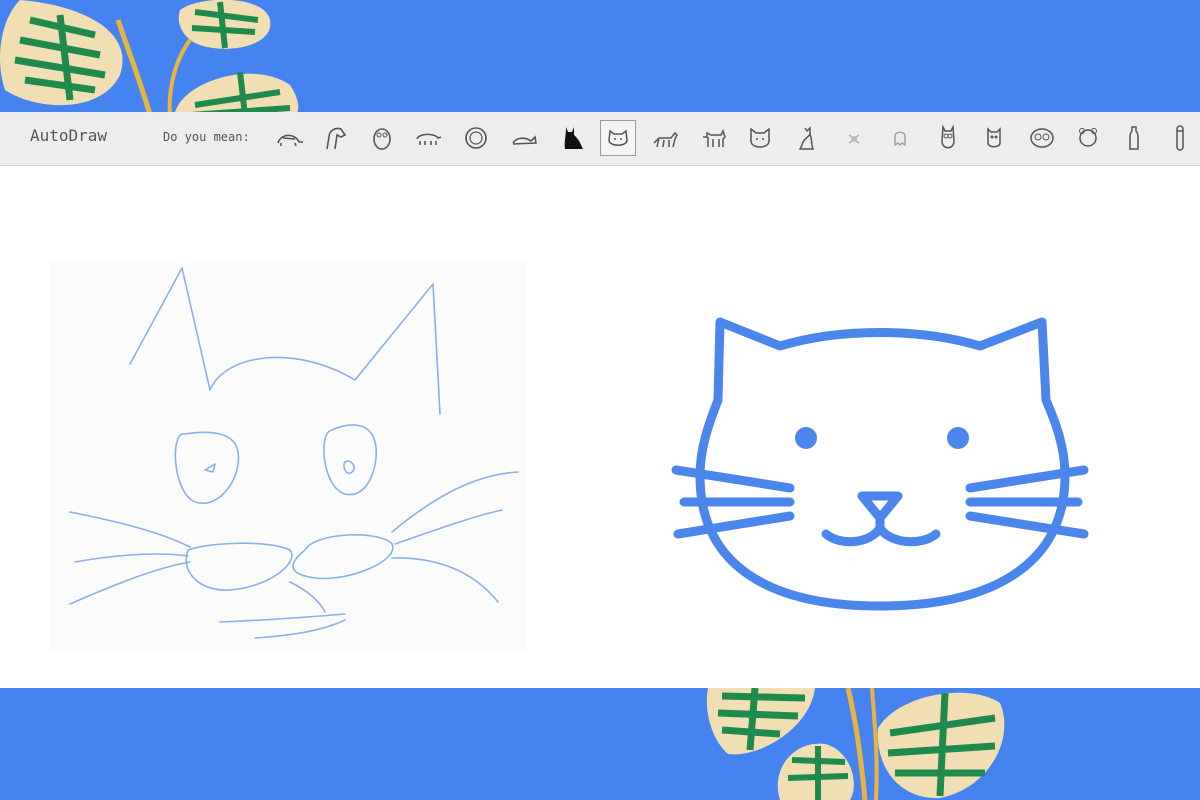 The image size is (1200, 800). What do you see at coordinates (600, 744) in the screenshot?
I see `bottom-decorative-band` at bounding box center [600, 744].